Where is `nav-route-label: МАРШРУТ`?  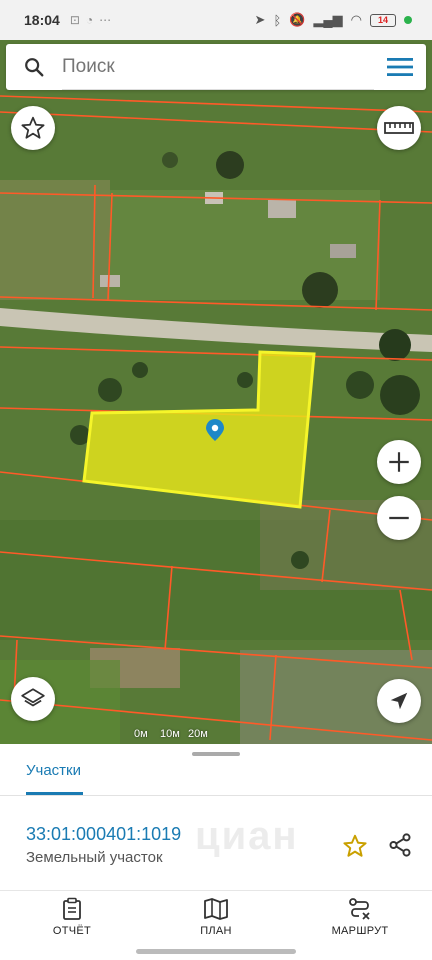
nav-route-label: МАРШРУТ is located at coordinates (360, 931).